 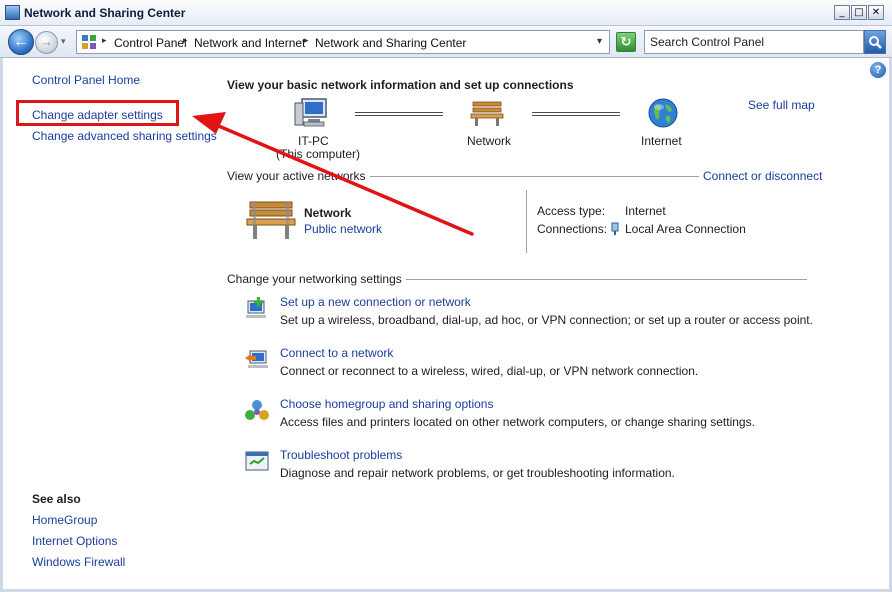 I want to click on access-type-value: Internet, so click(x=645, y=211).